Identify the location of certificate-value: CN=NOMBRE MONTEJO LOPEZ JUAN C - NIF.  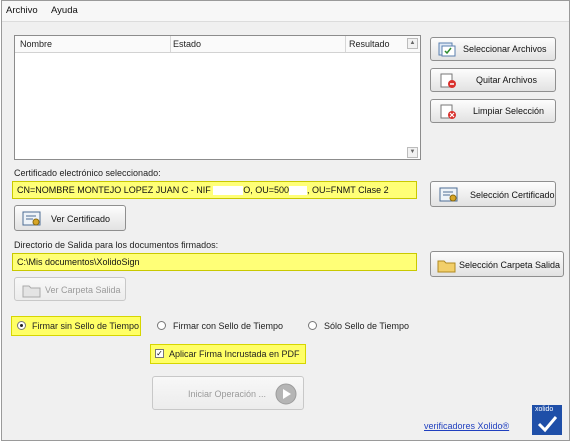
(115, 190).